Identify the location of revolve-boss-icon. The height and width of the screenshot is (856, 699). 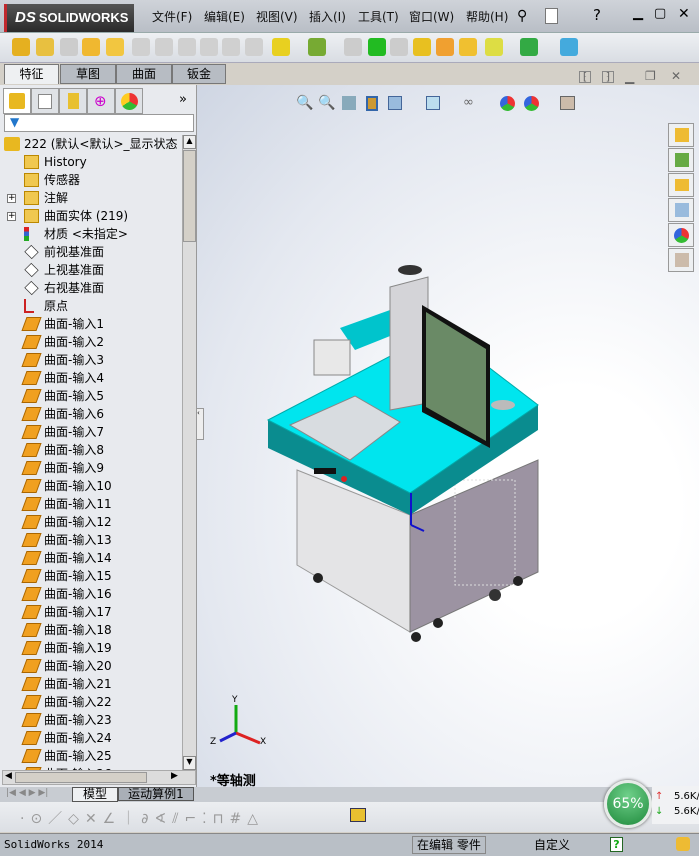
(45, 47).